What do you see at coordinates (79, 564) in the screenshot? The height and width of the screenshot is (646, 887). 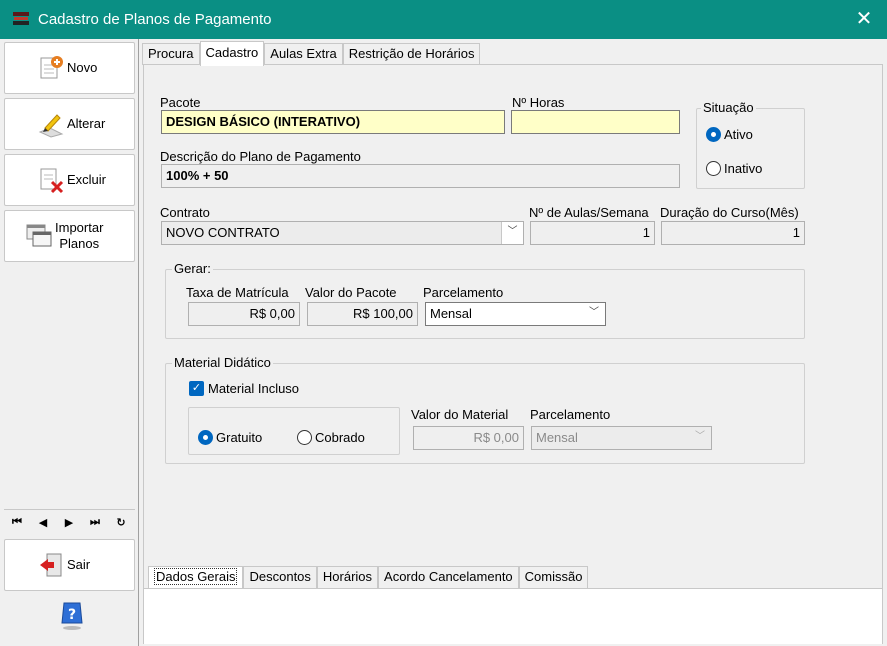 I see `sair-label: Sair` at bounding box center [79, 564].